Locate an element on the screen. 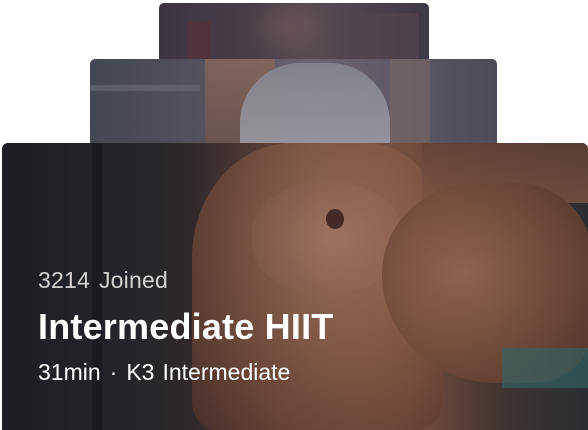 The height and width of the screenshot is (430, 588). joined-count: 3214 is located at coordinates (64, 280).